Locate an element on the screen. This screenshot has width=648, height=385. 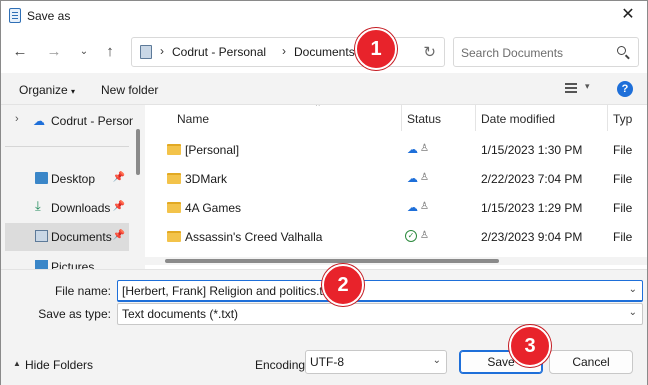
pictures-icon is located at coordinates (41, 264).